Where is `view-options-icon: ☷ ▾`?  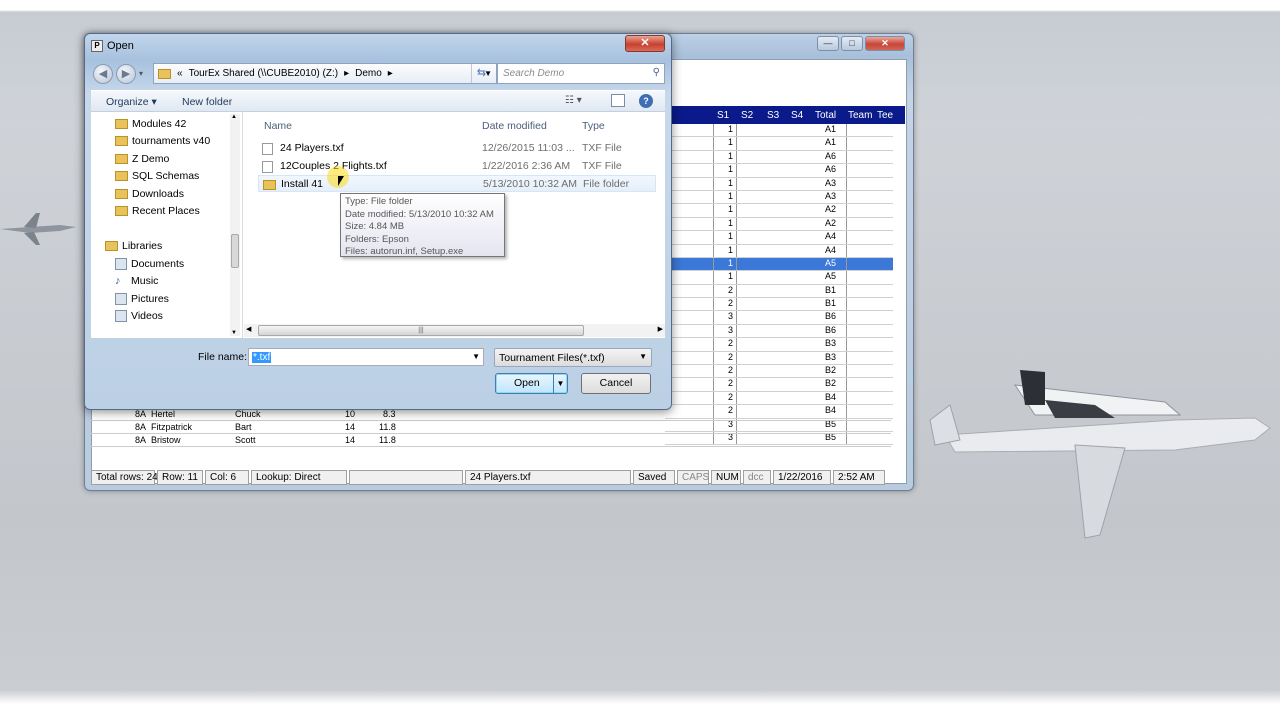
view-options-icon: ☷ ▾ is located at coordinates (573, 100).